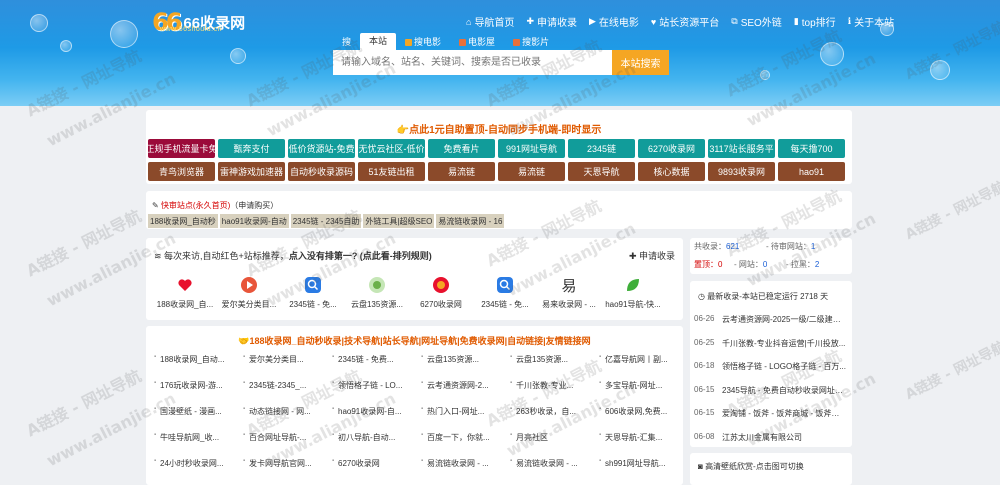  I want to click on stat-included: 共收录：621, so click(716, 246).